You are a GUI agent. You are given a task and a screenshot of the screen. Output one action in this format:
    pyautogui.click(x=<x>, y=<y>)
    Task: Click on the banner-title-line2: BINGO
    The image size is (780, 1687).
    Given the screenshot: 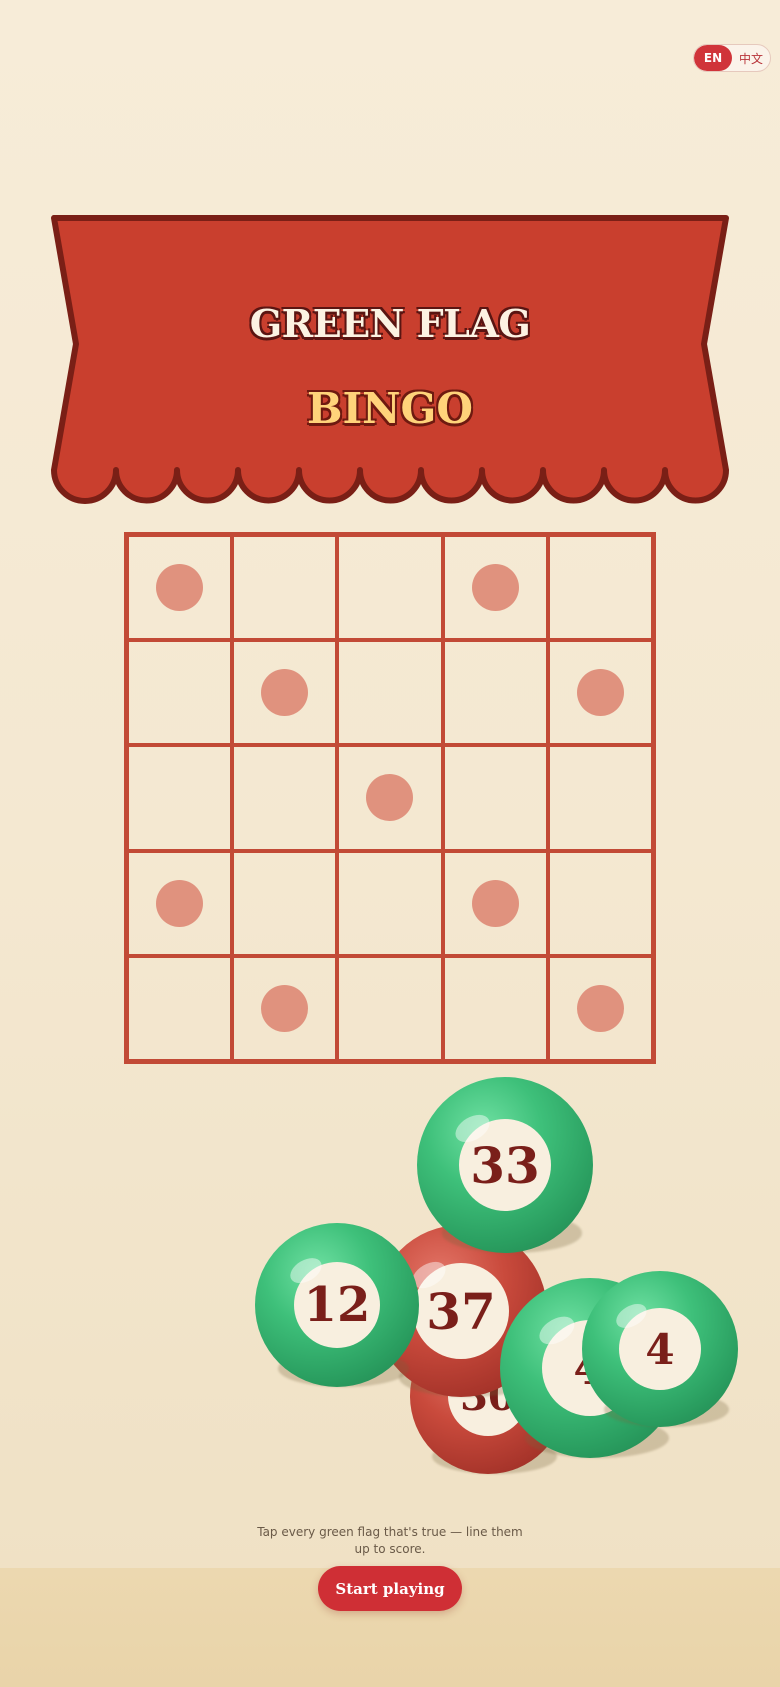 What is the action you would take?
    pyautogui.click(x=390, y=408)
    